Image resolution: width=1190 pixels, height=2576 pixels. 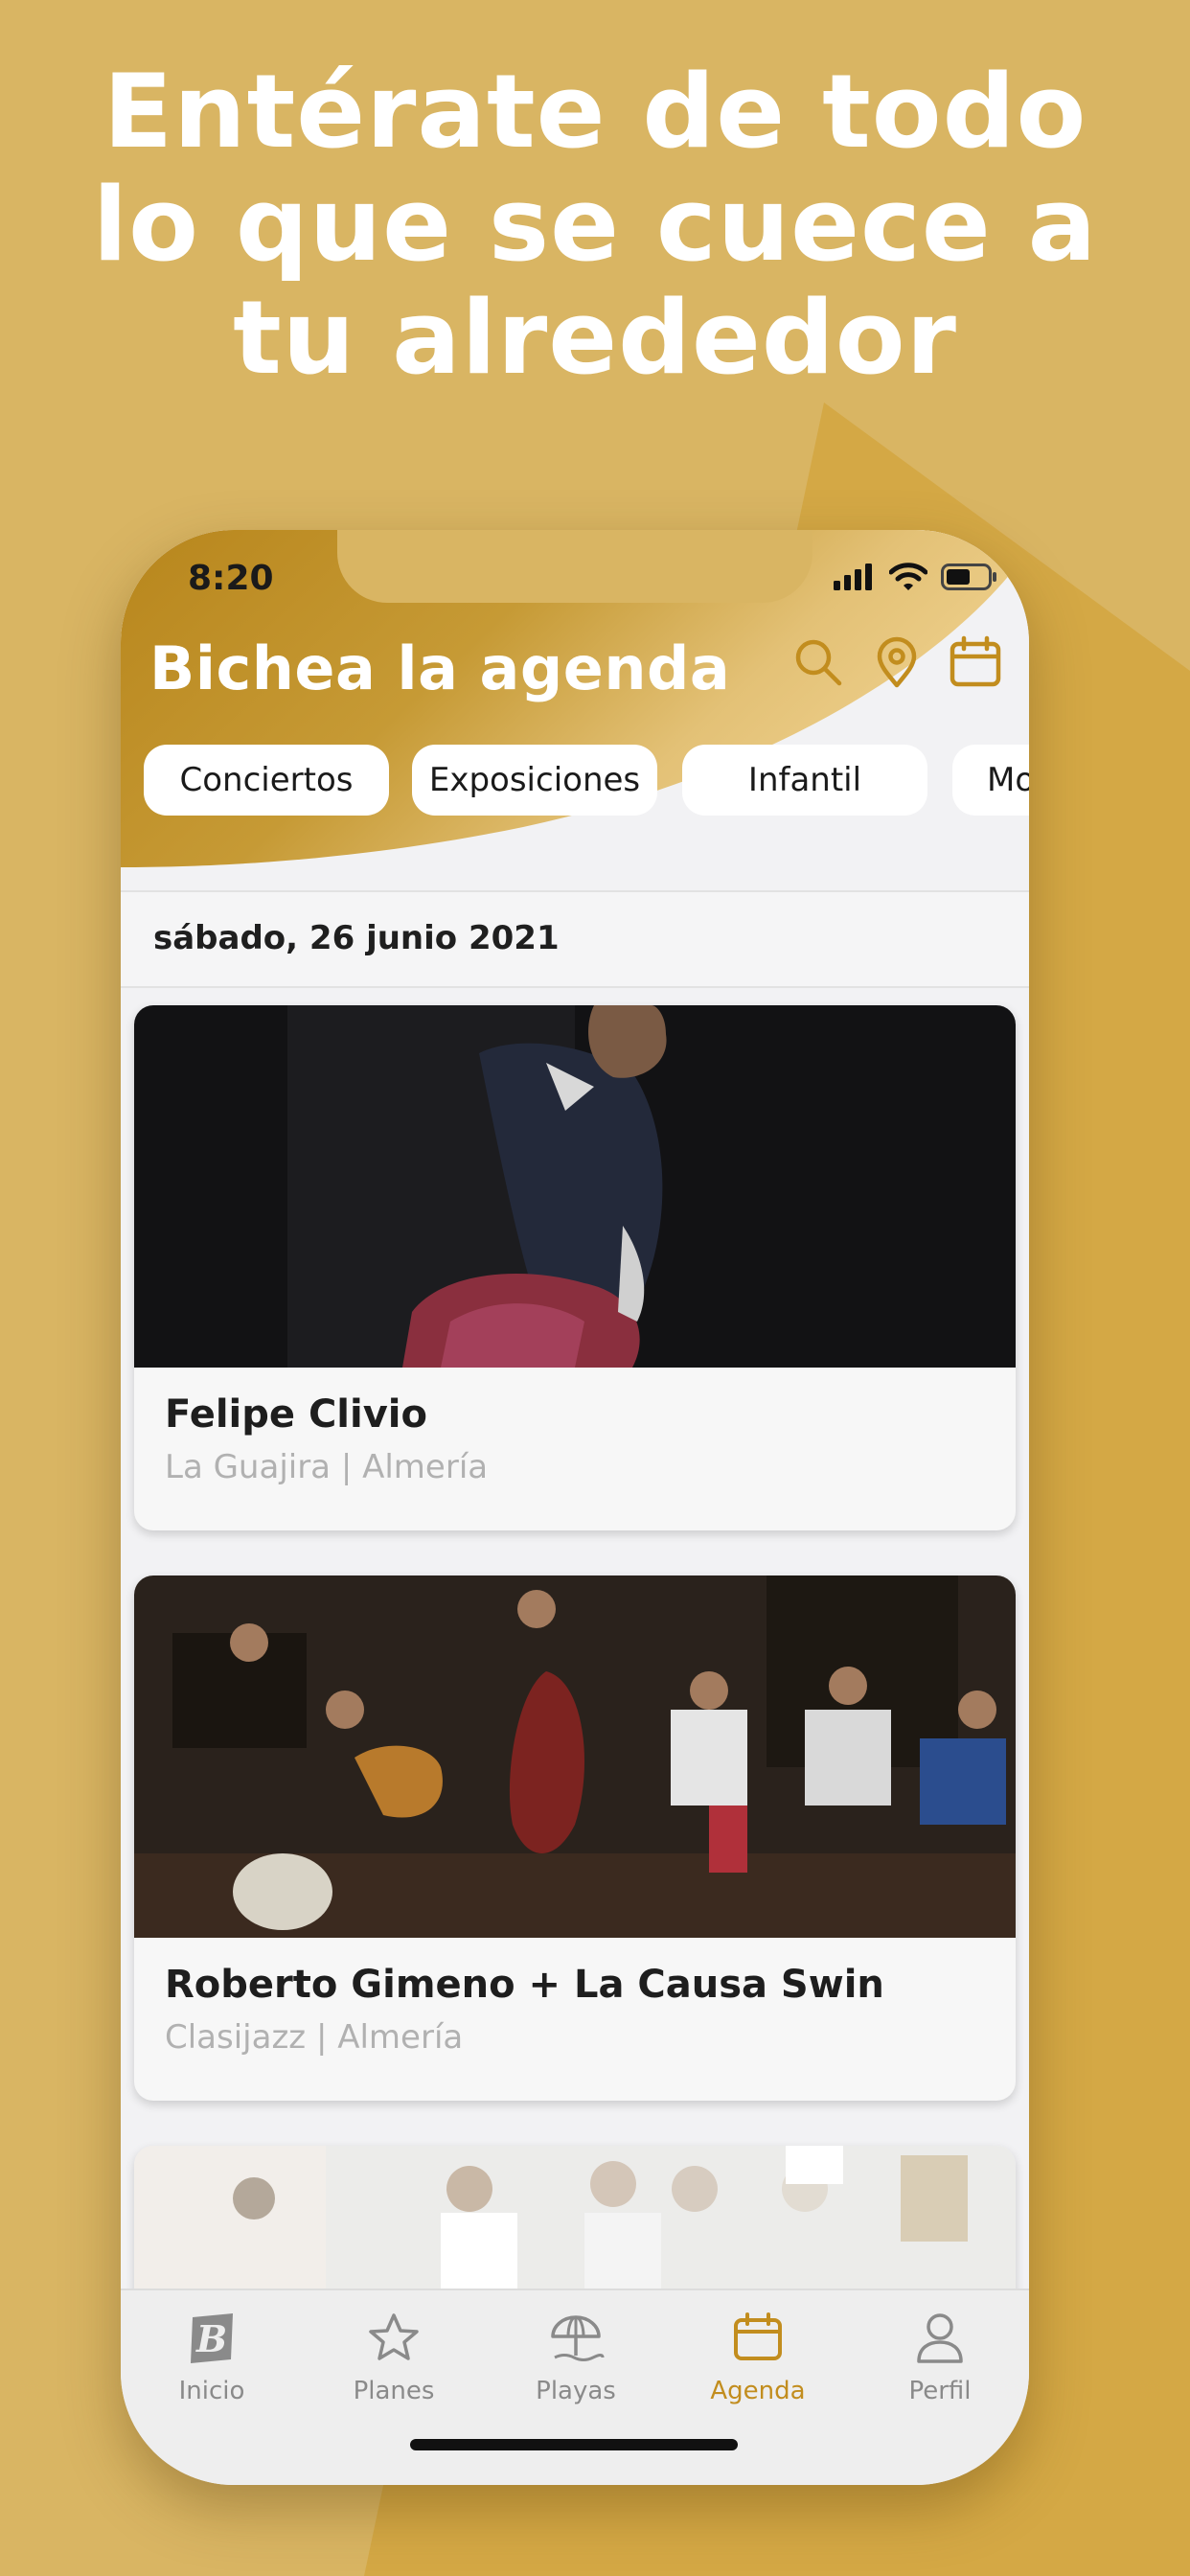 I want to click on bottom-tab-bar: B Inicio Planes Playas Agenda Perfil, so click(x=575, y=2386).